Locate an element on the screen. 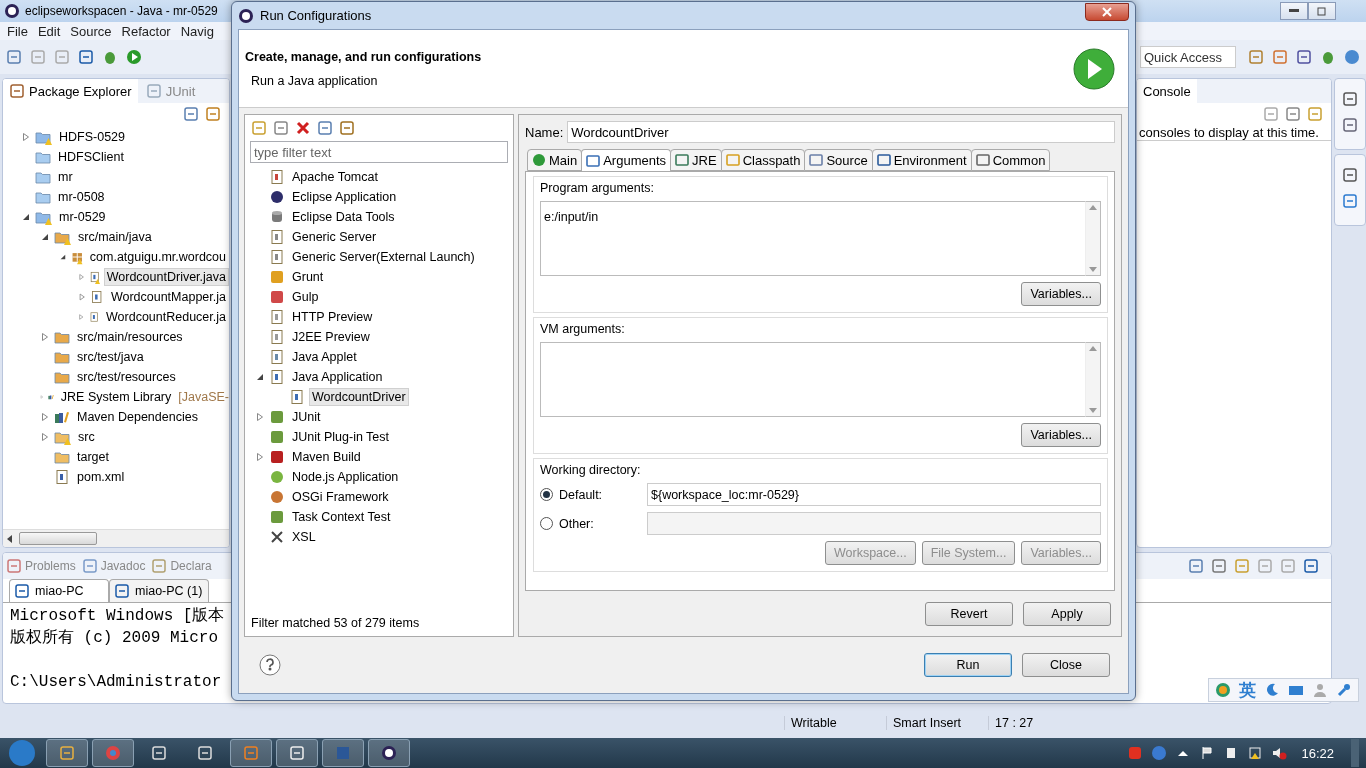 This screenshot has height=768, width=1366. tree-item: Task Context Test is located at coordinates (341, 517).